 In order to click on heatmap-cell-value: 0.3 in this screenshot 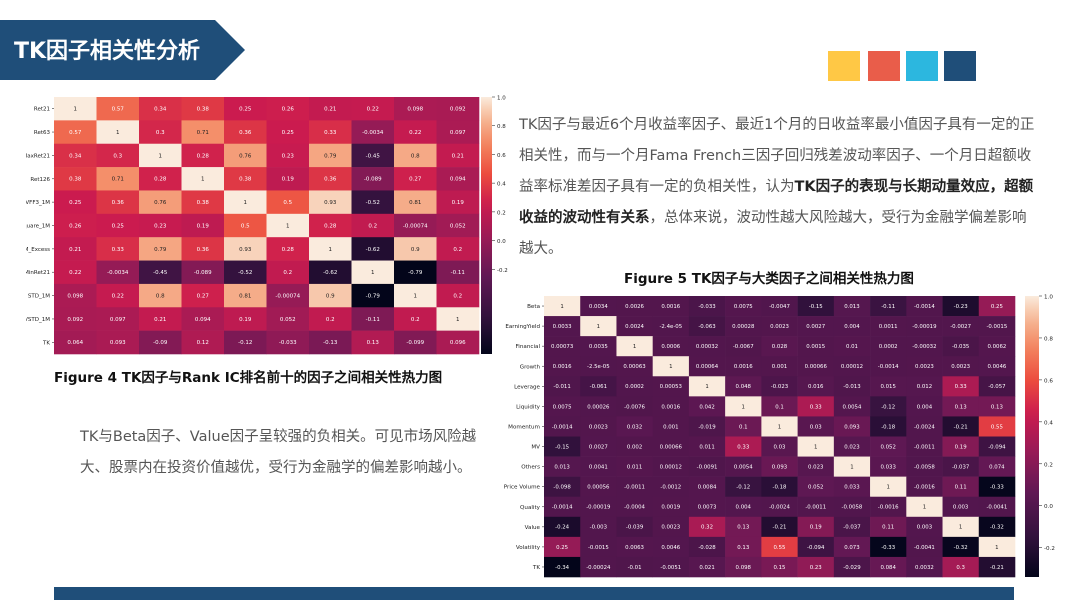, I will do `click(160, 133)`.